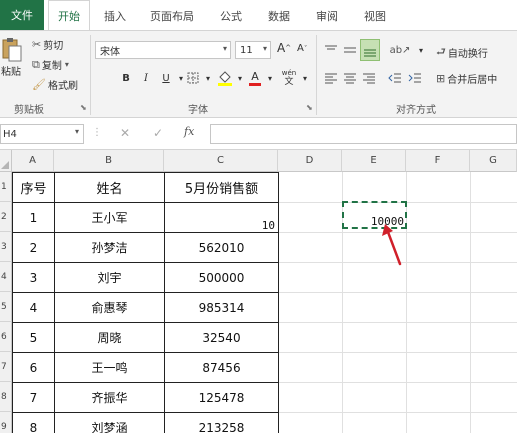  Describe the element at coordinates (33, 247) in the screenshot. I see `table-cell: 2` at that location.